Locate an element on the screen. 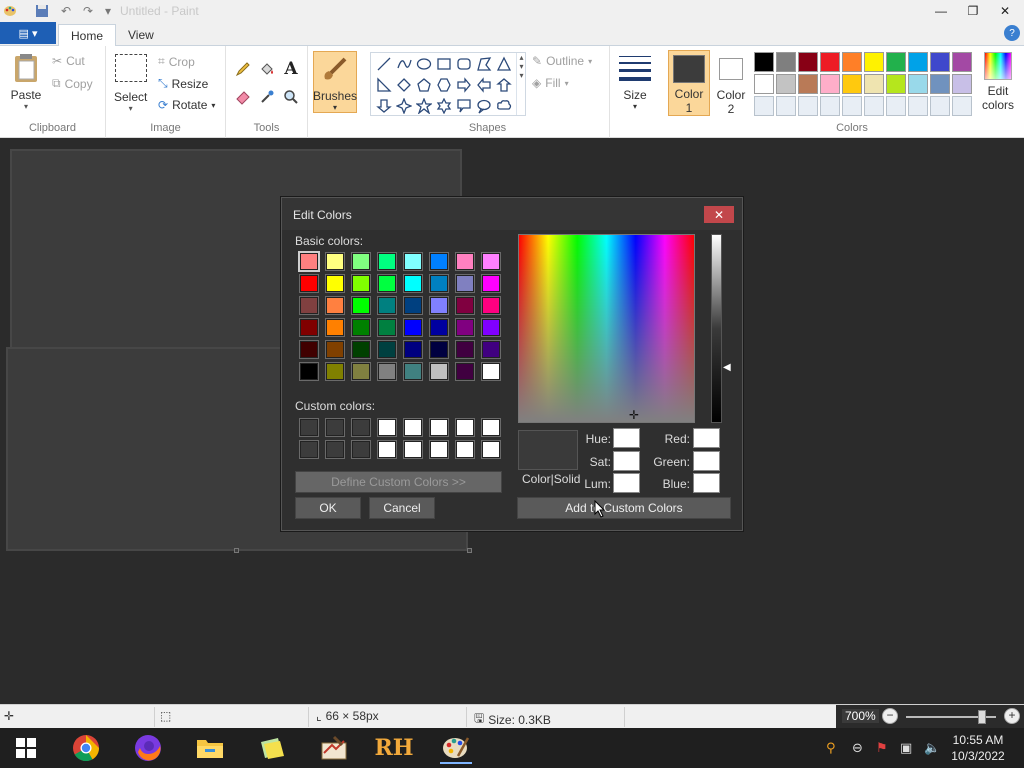  lum-input is located at coordinates (626, 483).